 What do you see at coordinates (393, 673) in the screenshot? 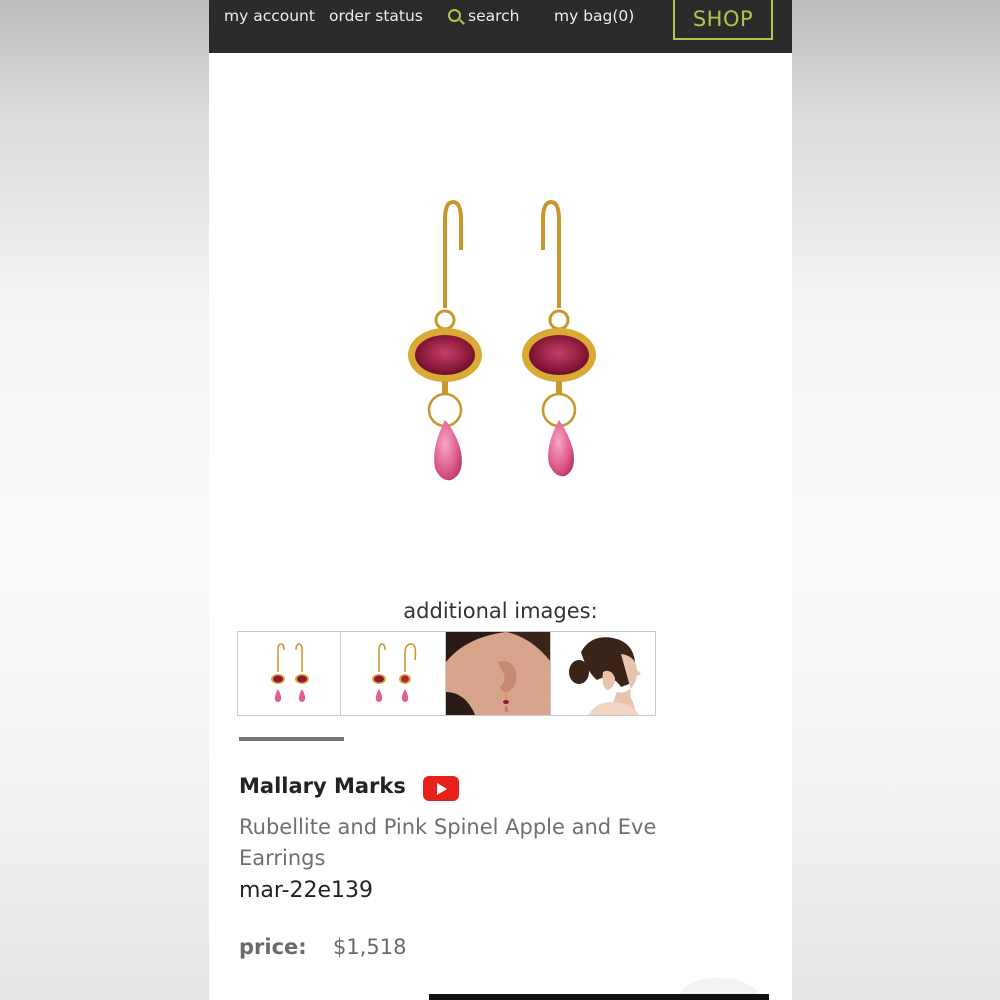
I see `thumbnail-earrings-side` at bounding box center [393, 673].